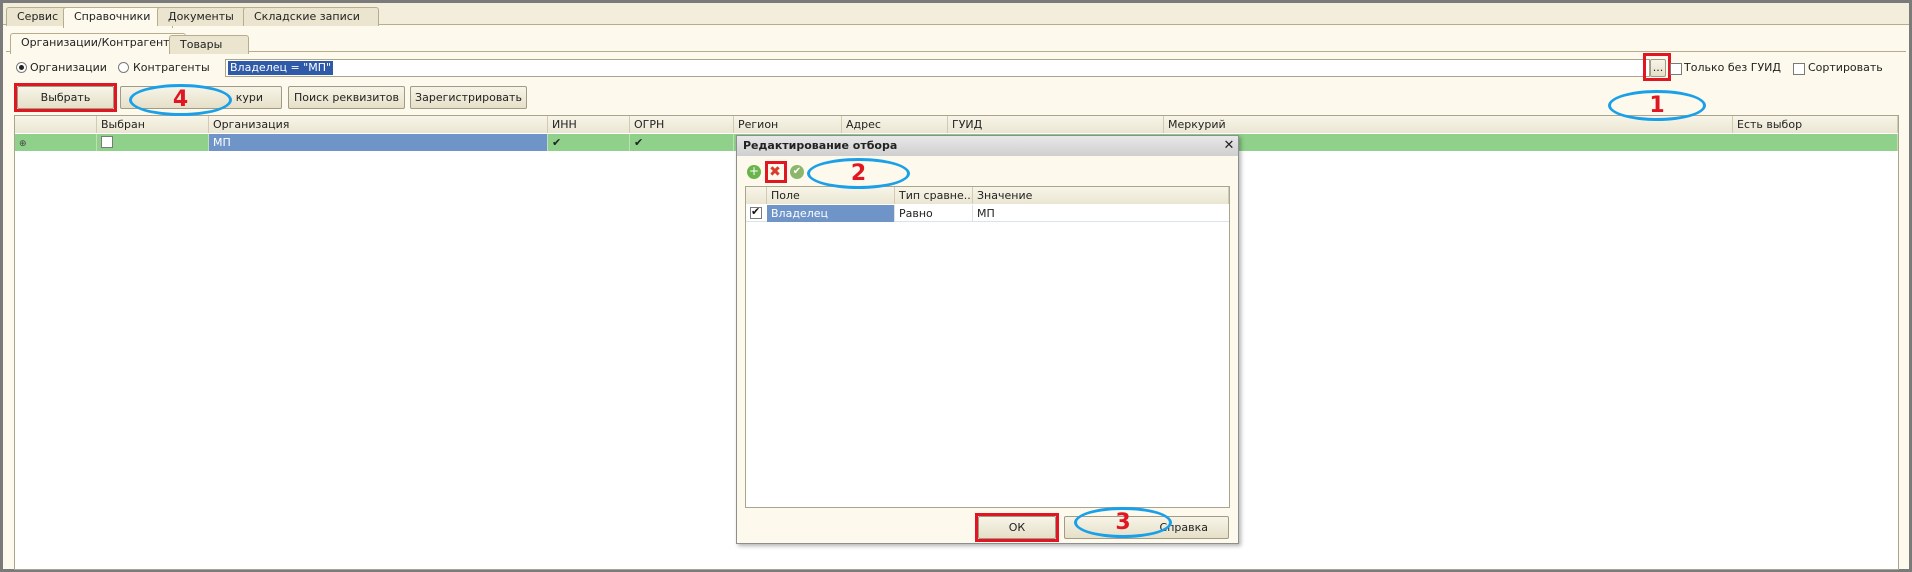 This screenshot has width=1912, height=572. I want to click on column-header-guid: ГУИД, so click(1056, 124).